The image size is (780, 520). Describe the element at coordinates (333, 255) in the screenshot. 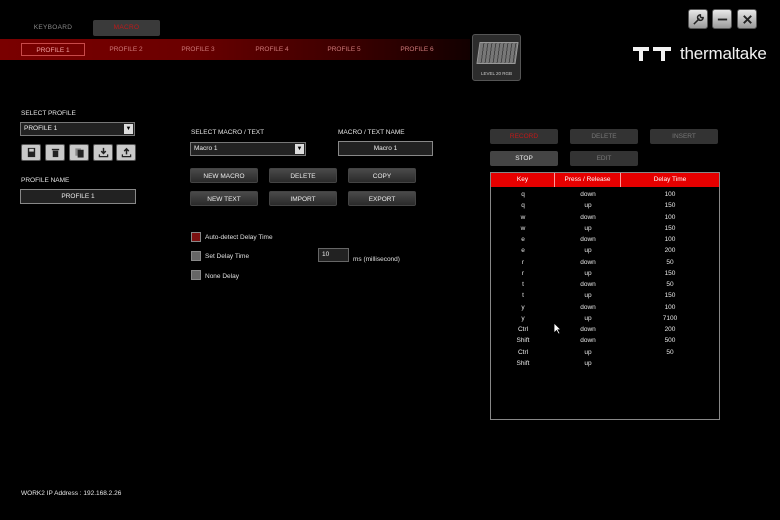

I see `delay-time-input: 10` at that location.